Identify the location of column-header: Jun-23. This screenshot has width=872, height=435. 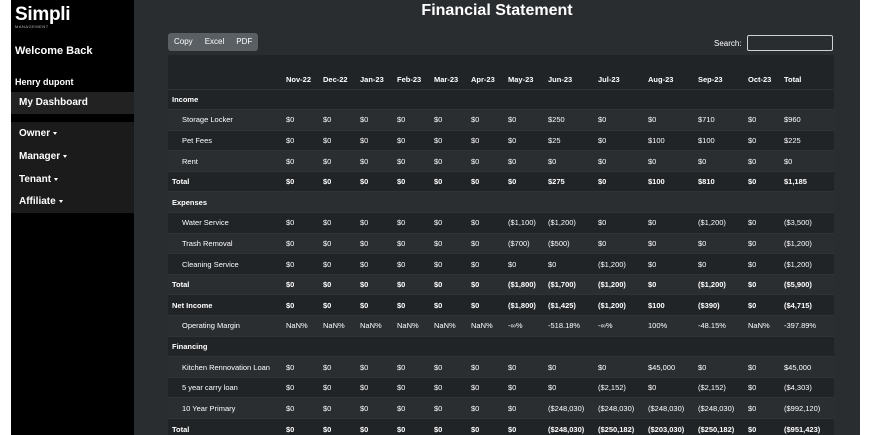
(570, 72).